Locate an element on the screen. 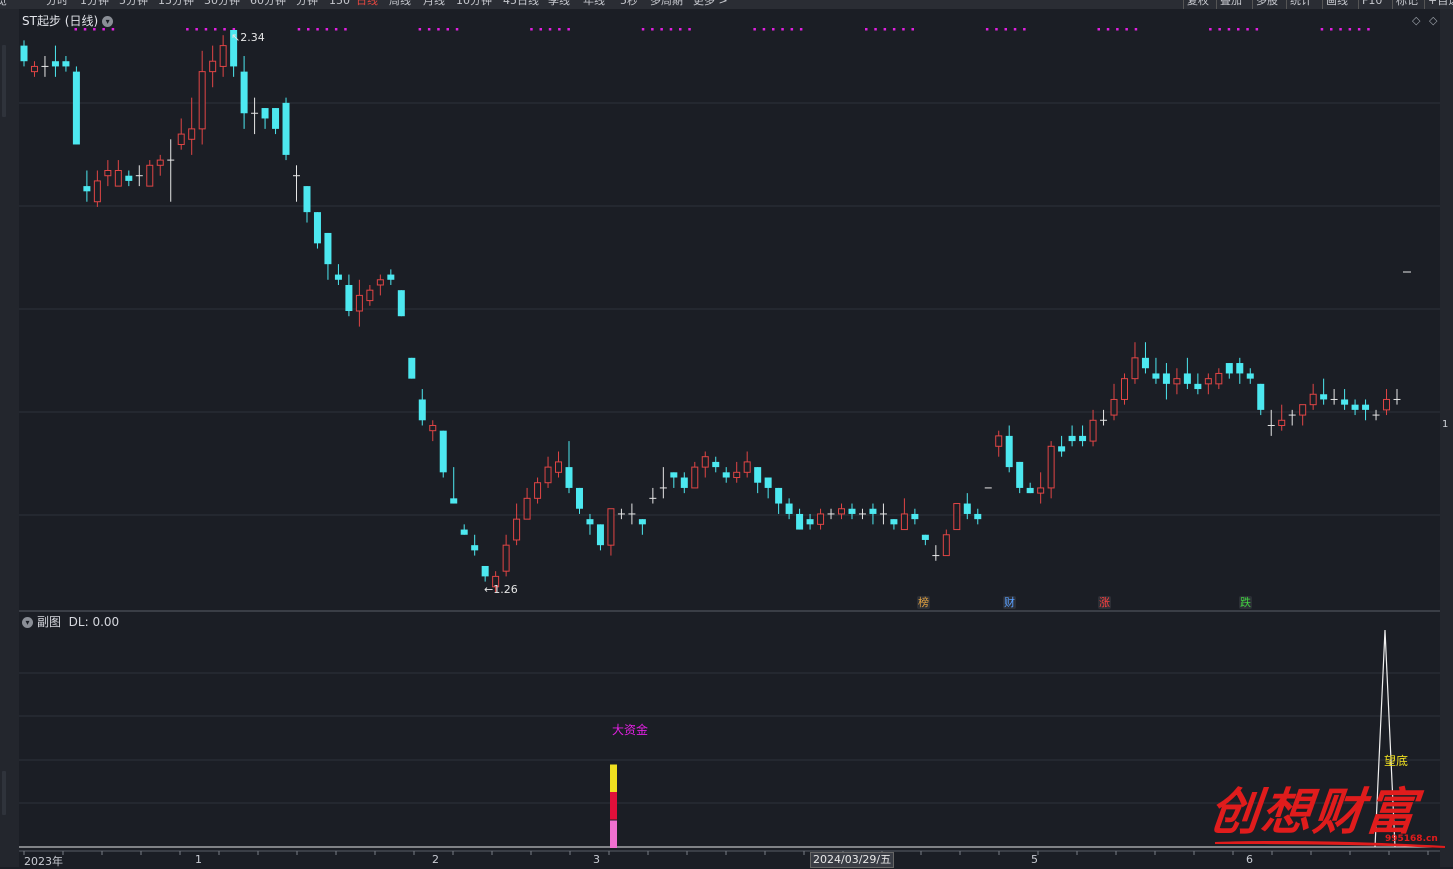 This screenshot has width=1453, height=869. main-chart-title: ST起步 (日线) ▾ is located at coordinates (68, 20).